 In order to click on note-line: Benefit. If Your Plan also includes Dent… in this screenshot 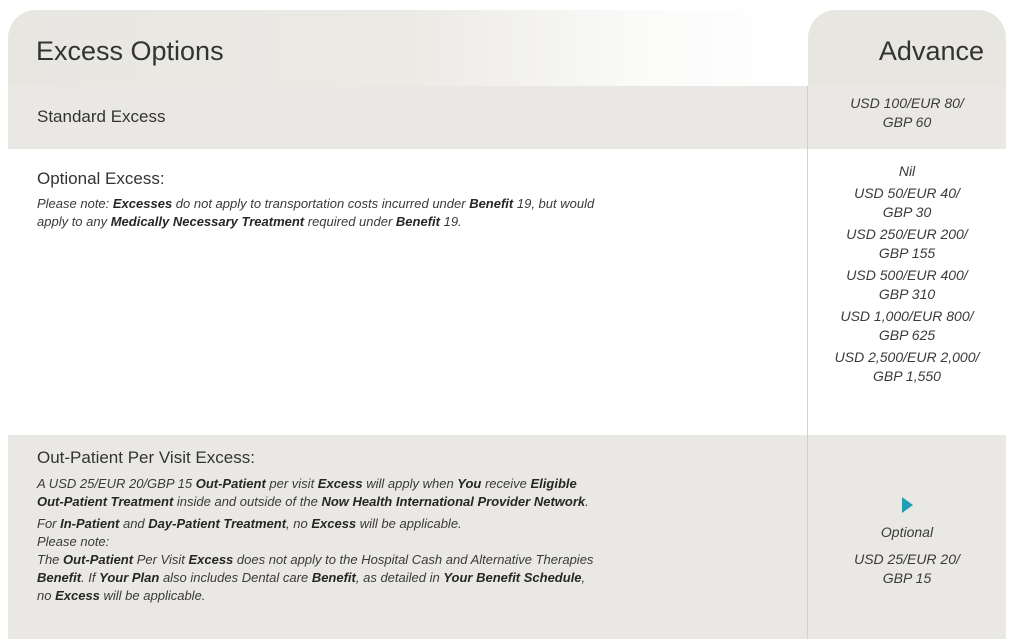, I will do `click(311, 577)`.